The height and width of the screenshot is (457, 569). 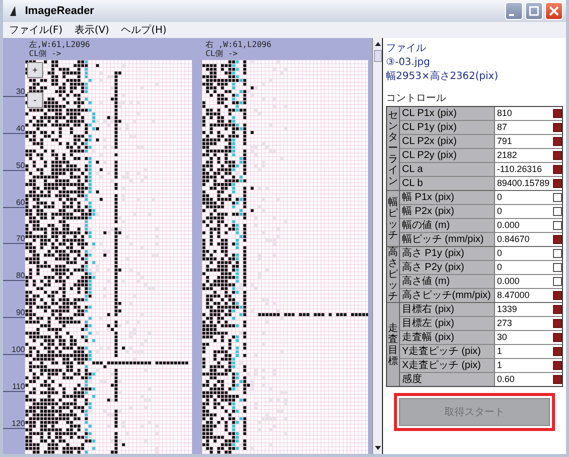 I want to click on value-field: 0.60, so click(x=524, y=379).